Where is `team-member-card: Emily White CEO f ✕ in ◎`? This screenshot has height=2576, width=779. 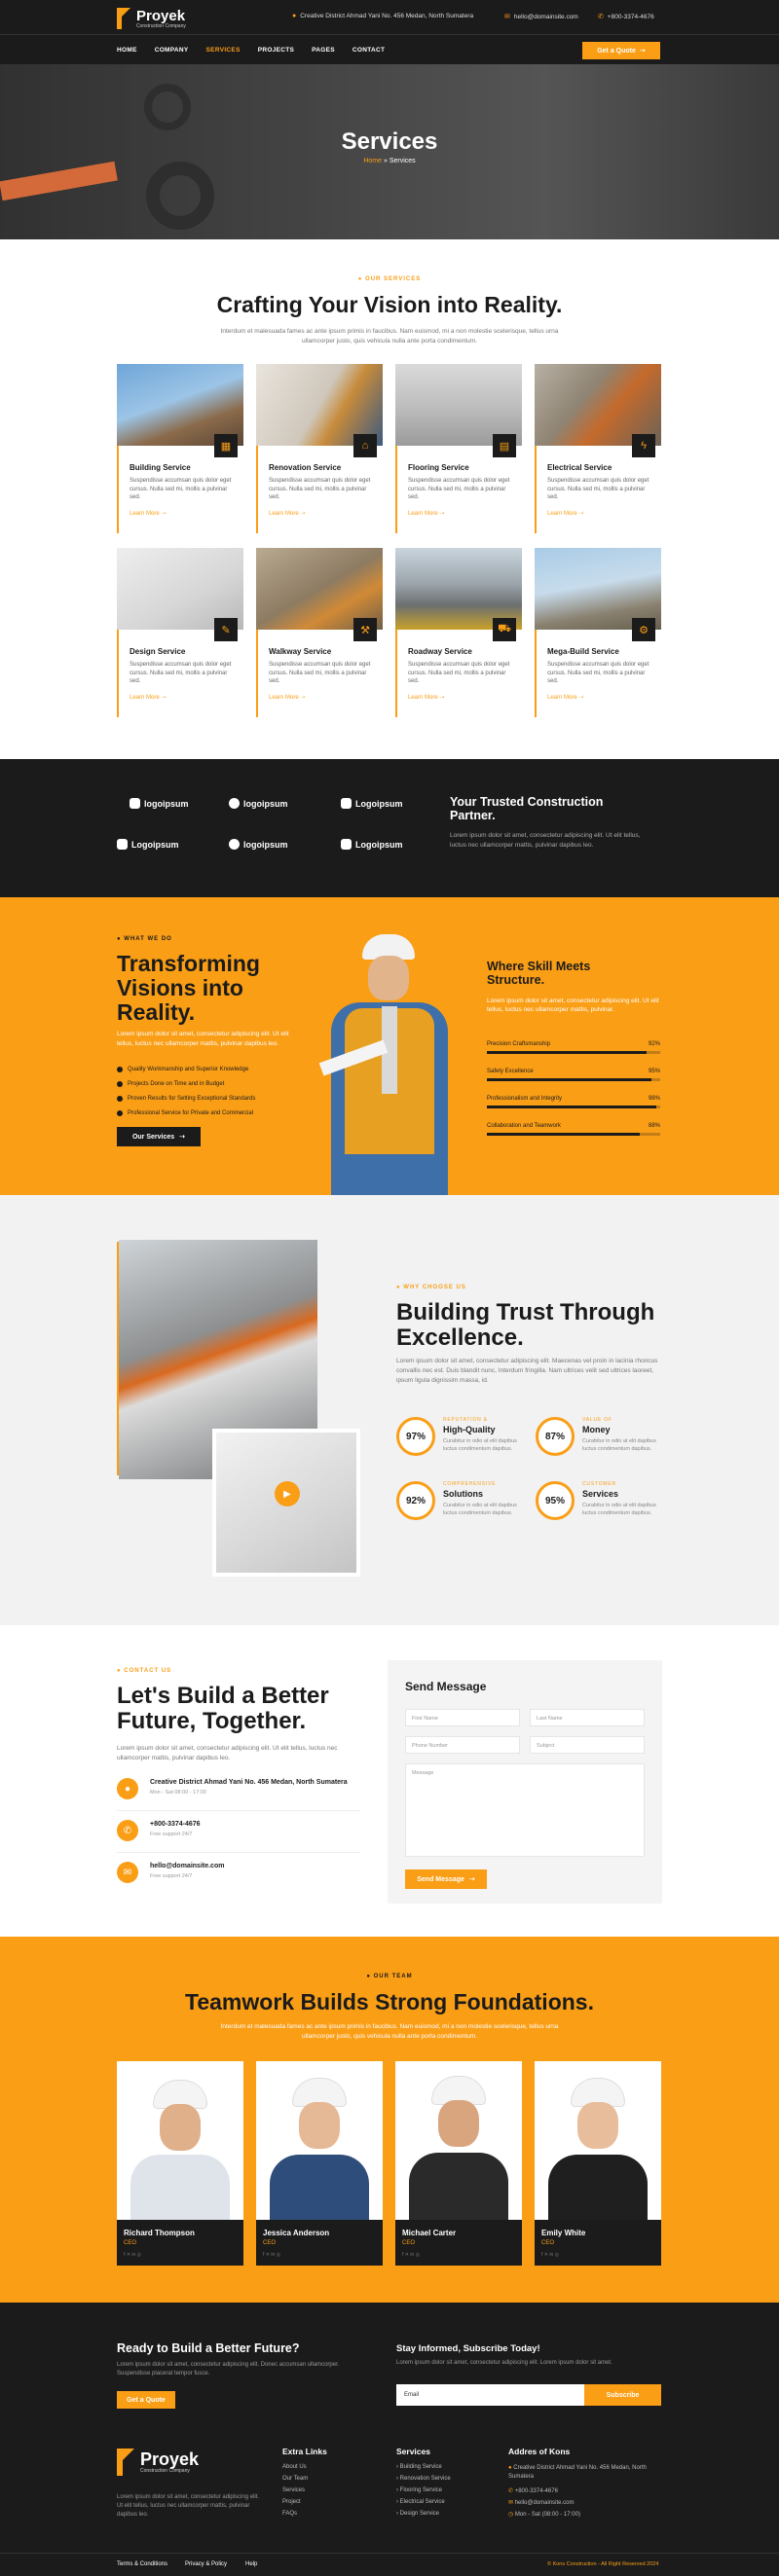
team-member-card: Emily White CEO f ✕ in ◎ is located at coordinates (598, 2163).